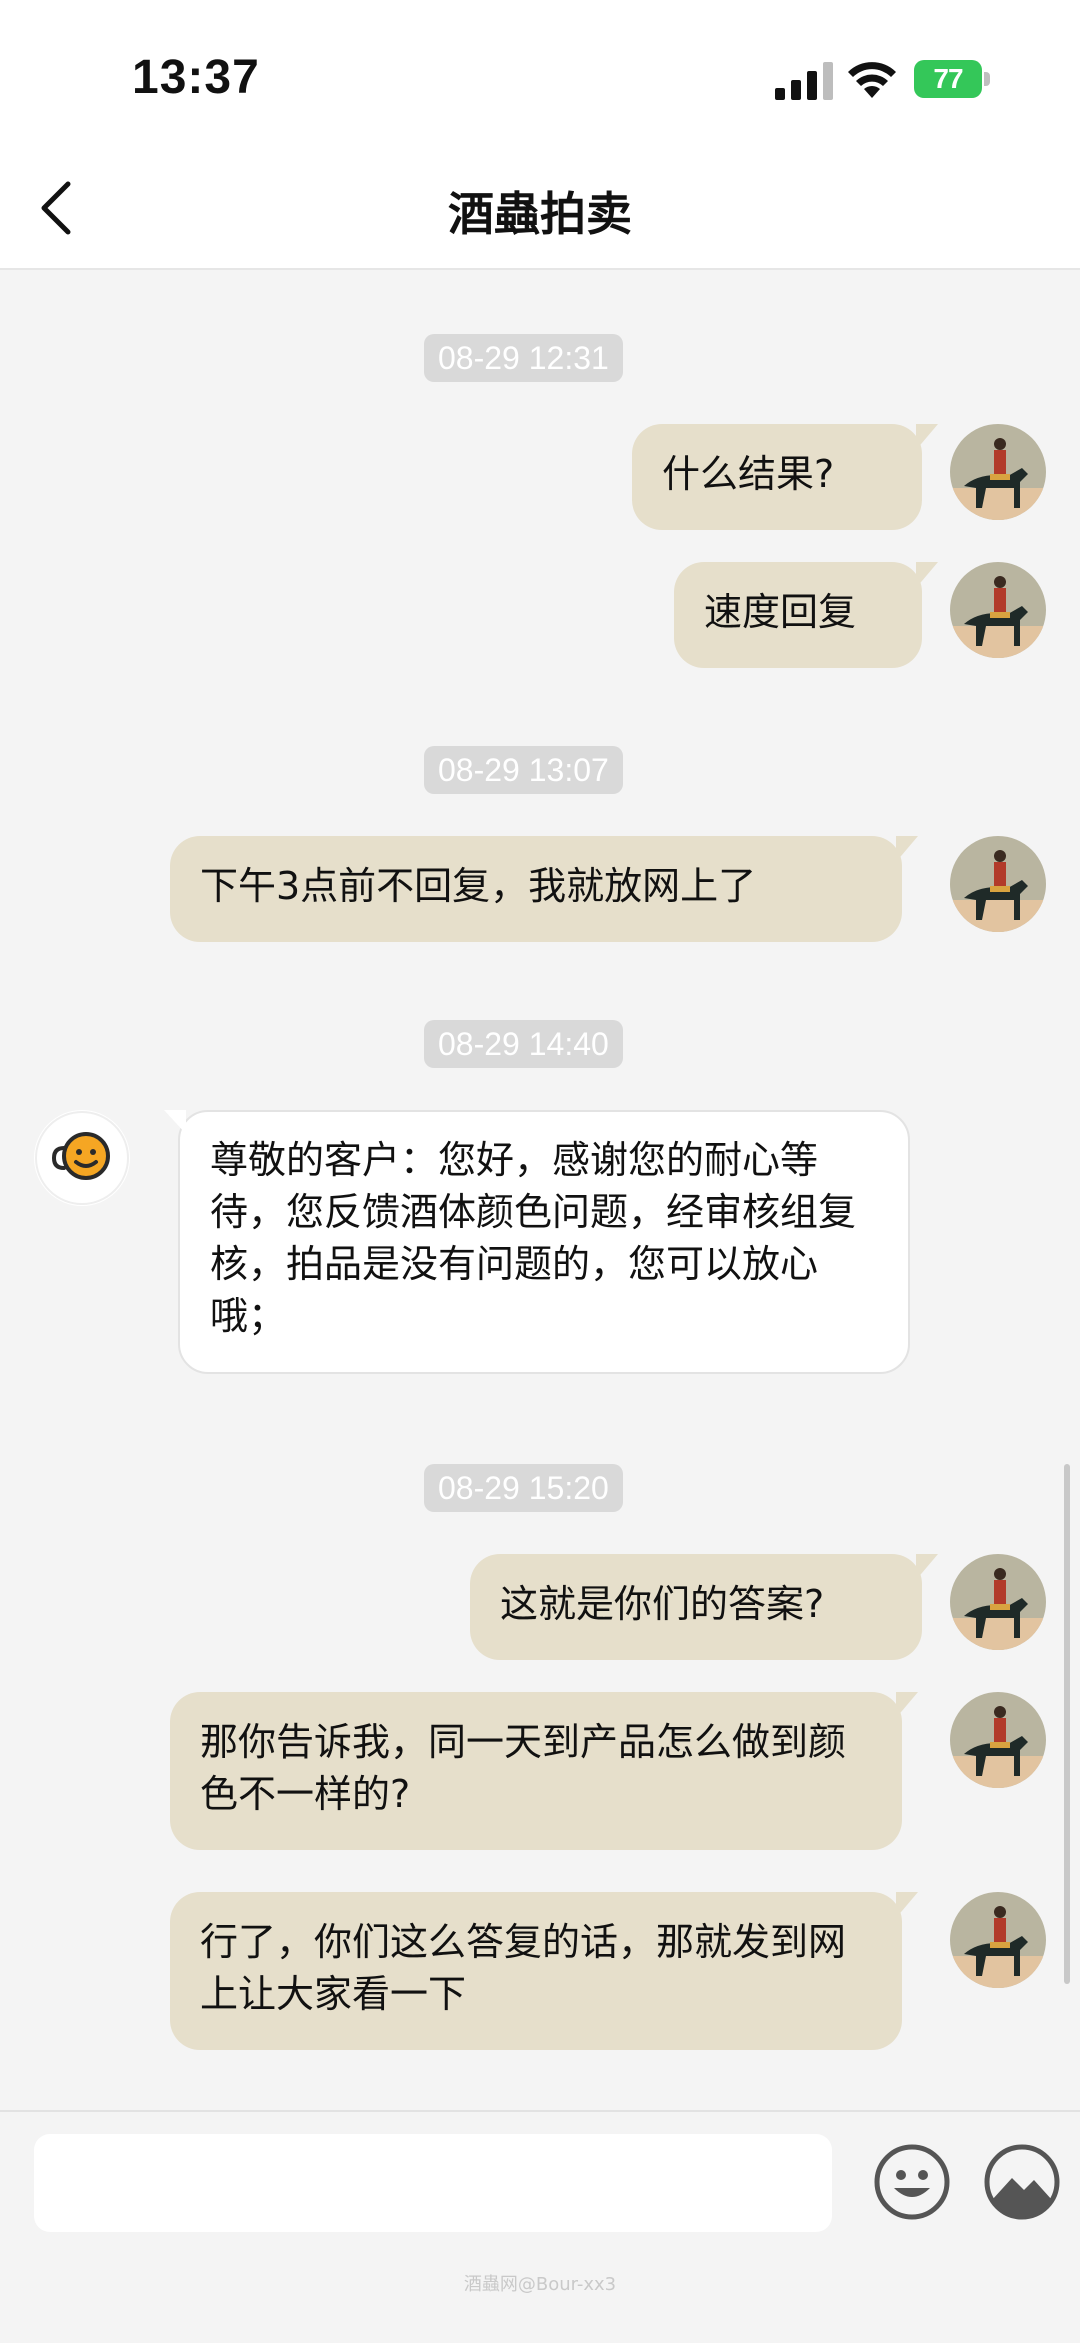  I want to click on battery-indicator: 77, so click(948, 79).